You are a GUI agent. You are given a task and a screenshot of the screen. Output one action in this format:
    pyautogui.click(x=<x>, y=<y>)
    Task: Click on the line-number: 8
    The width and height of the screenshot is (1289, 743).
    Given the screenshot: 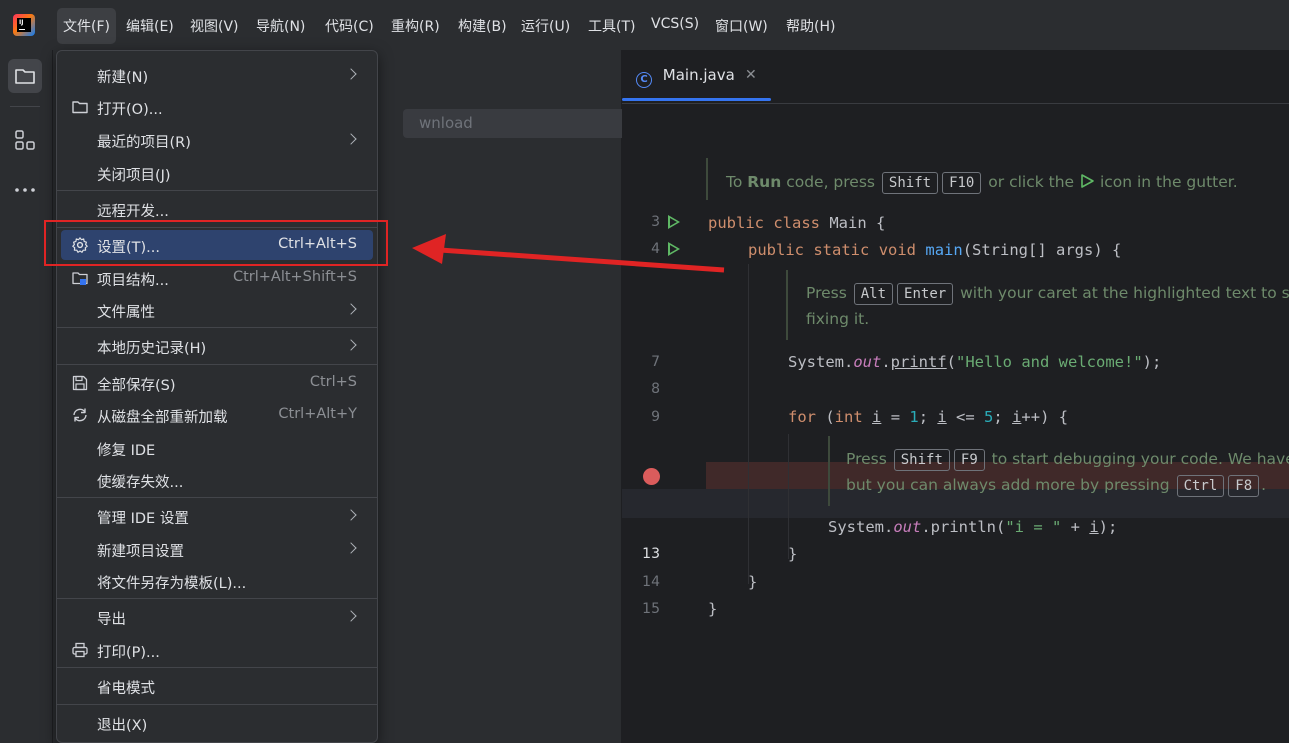 What is the action you would take?
    pyautogui.click(x=655, y=389)
    